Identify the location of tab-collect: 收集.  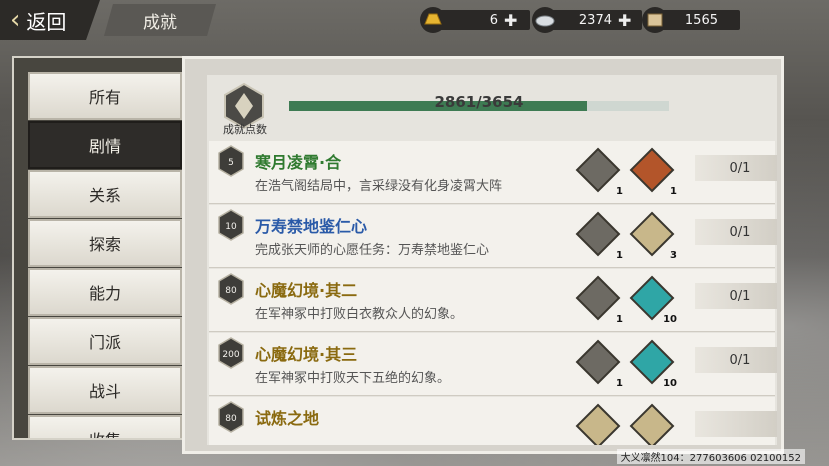
(105, 426).